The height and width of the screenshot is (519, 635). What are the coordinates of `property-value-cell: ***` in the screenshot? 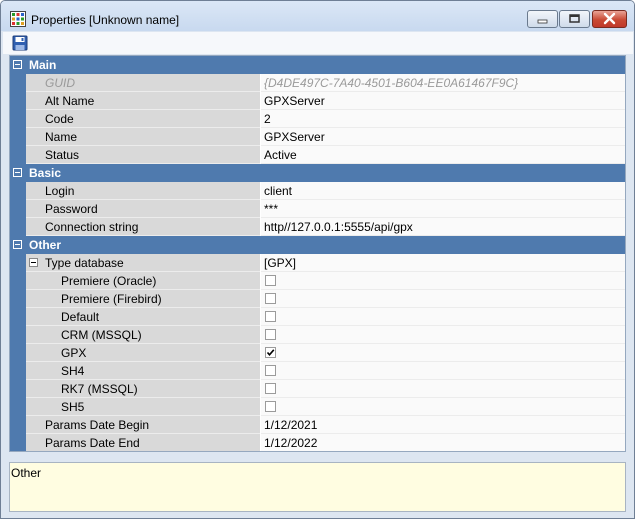 It's located at (443, 209).